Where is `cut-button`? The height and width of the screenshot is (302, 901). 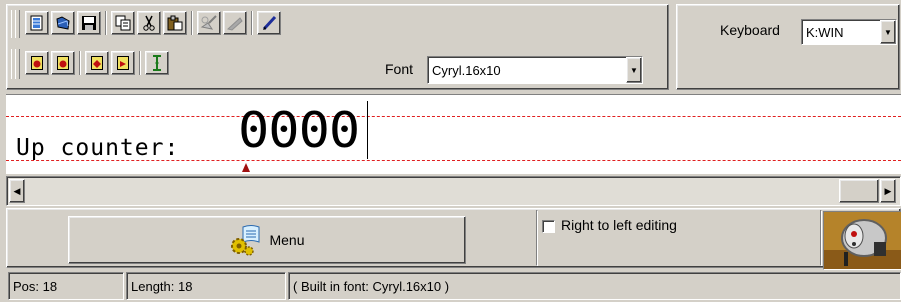
cut-button is located at coordinates (149, 23).